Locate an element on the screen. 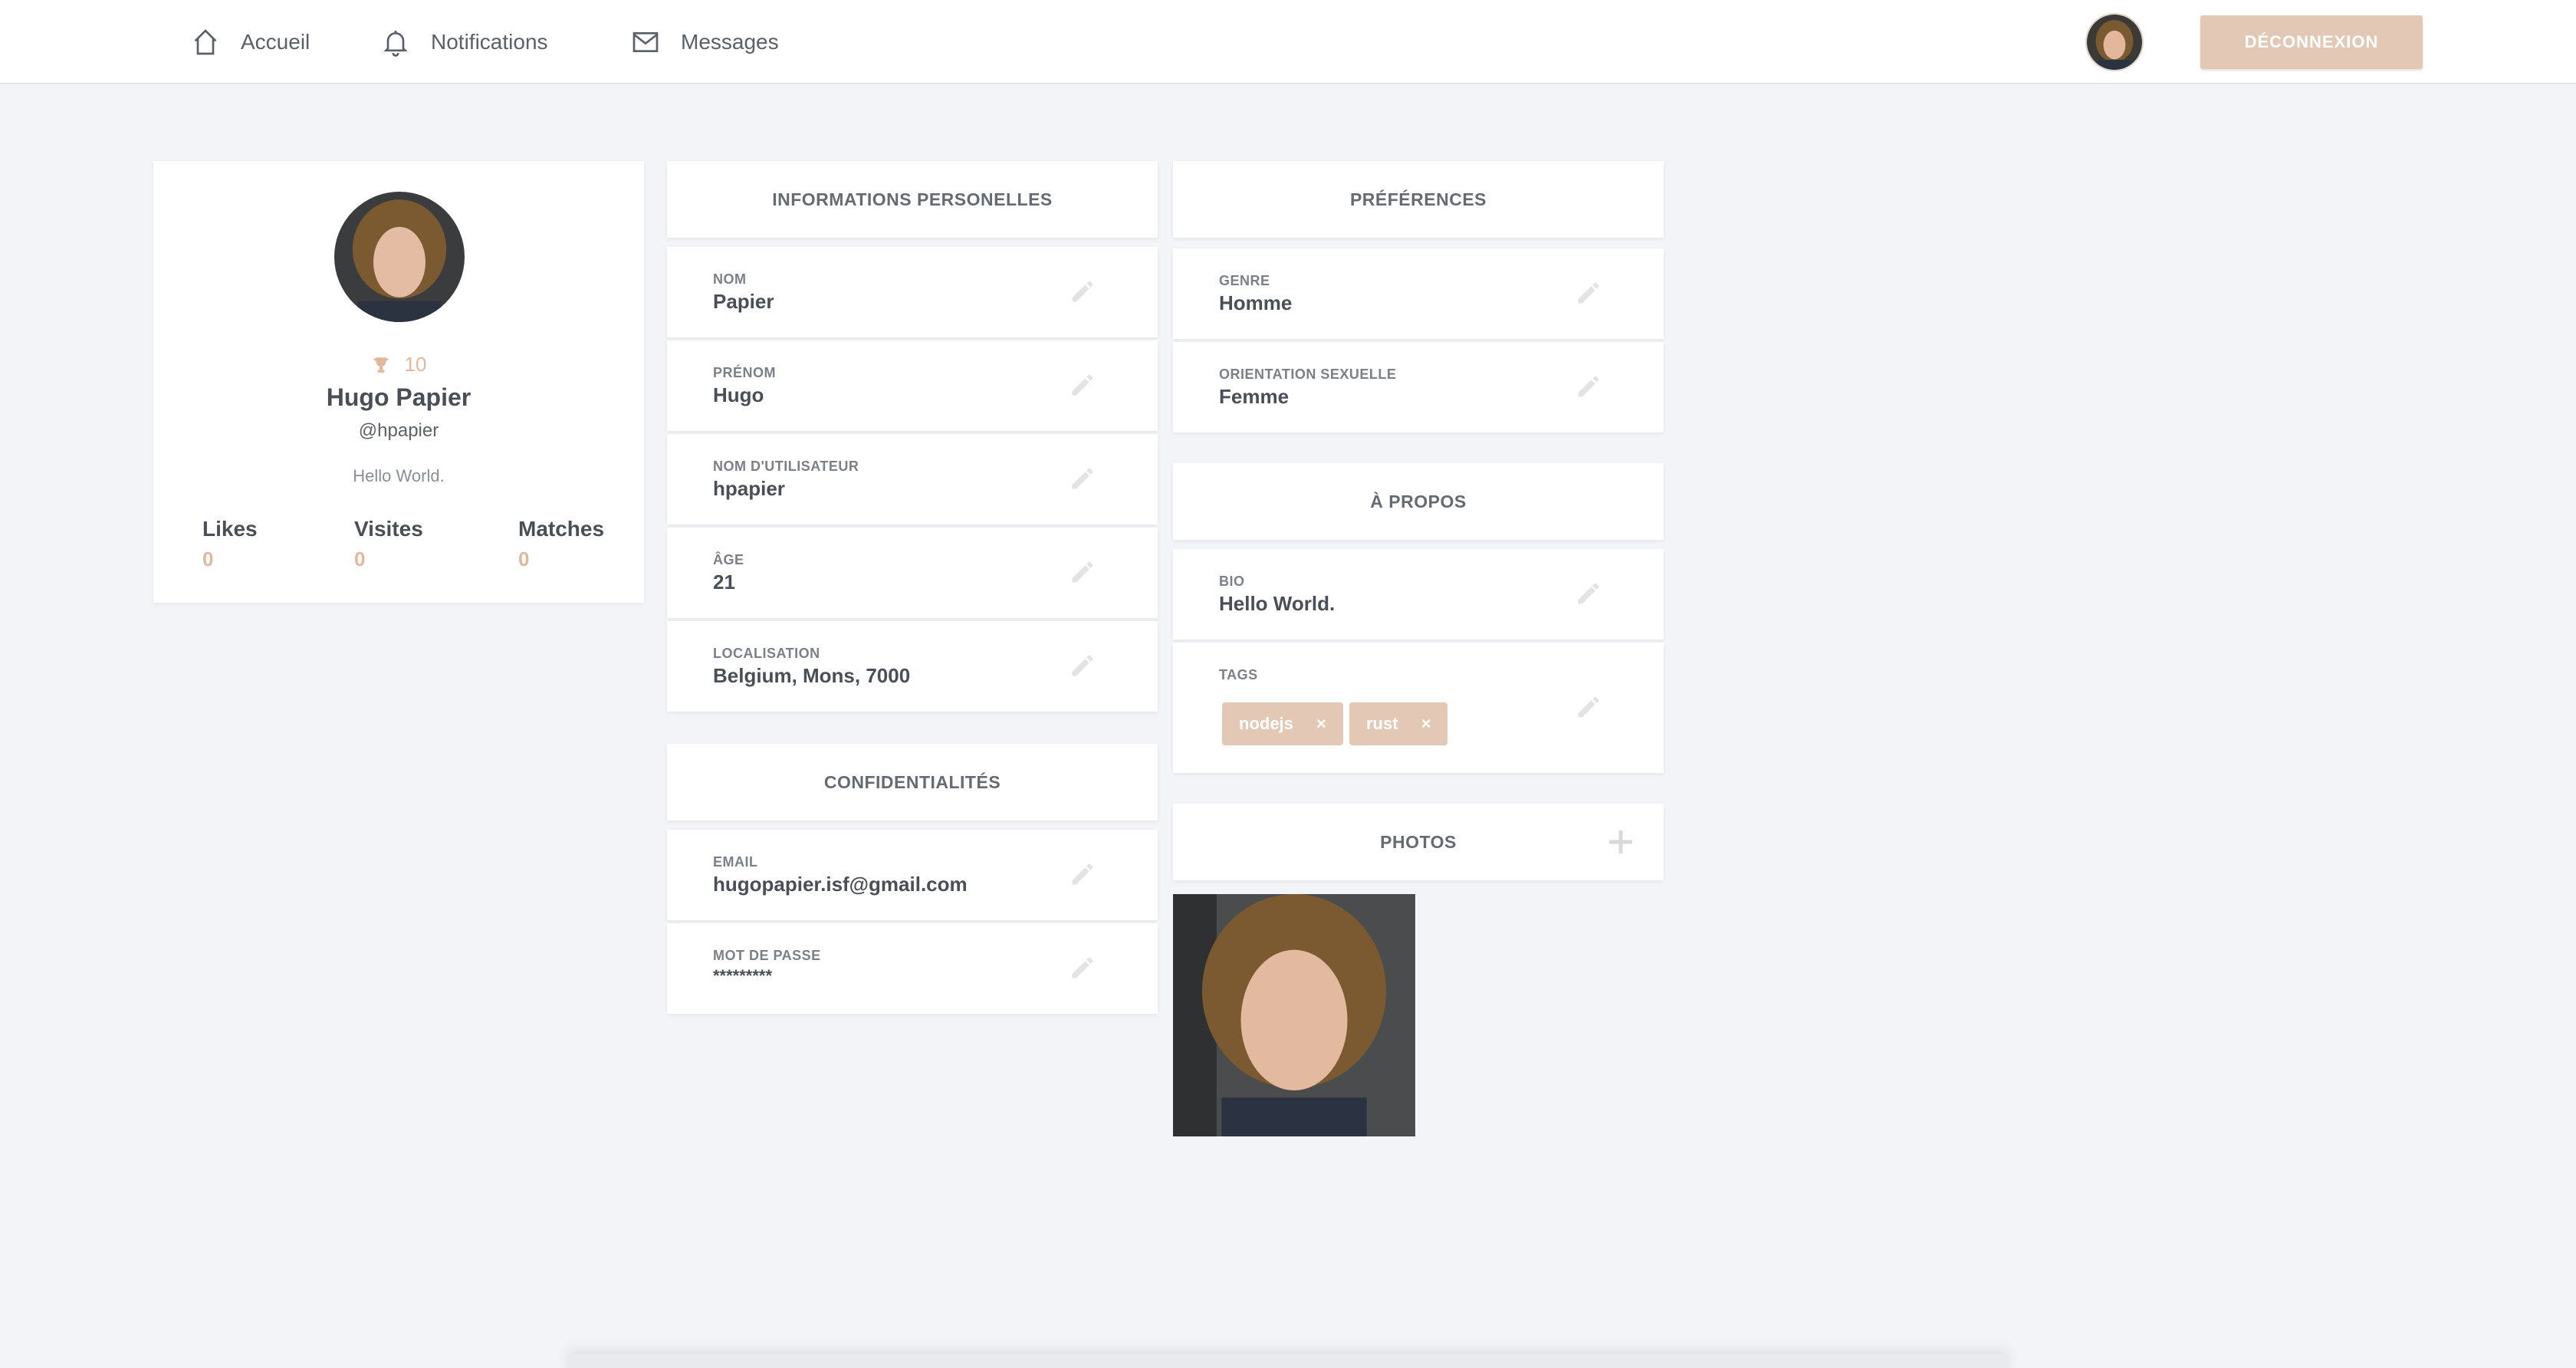  envelope-icon is located at coordinates (646, 42).